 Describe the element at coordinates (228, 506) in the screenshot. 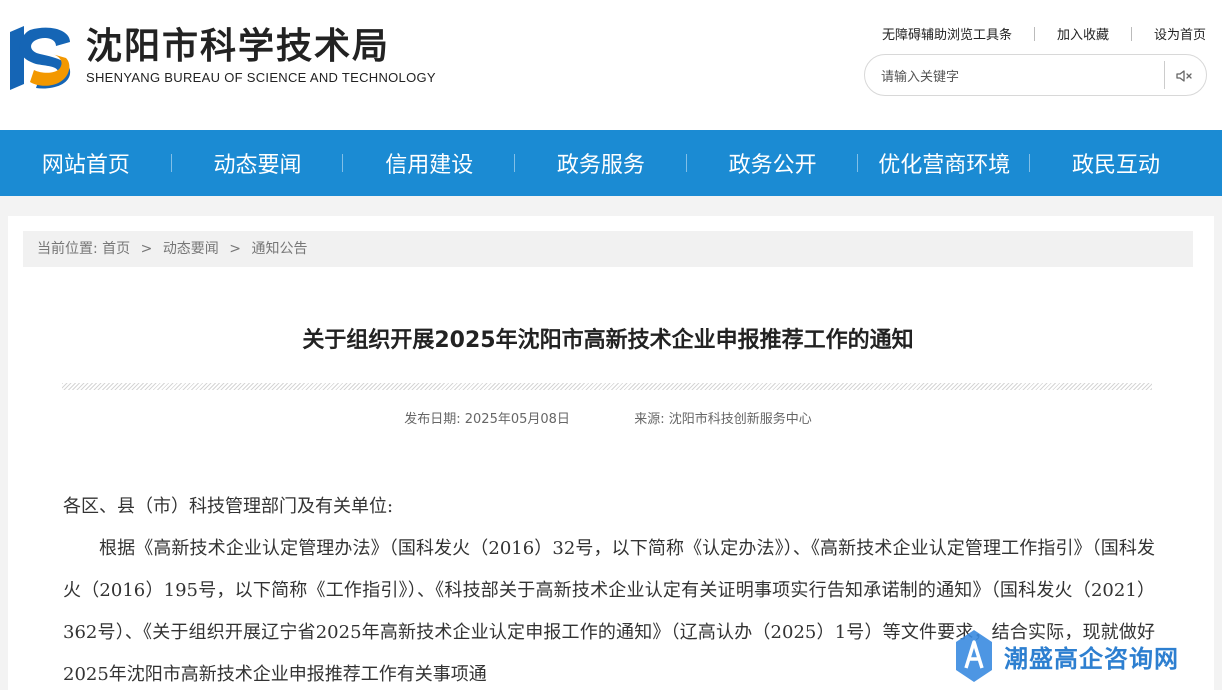

I see `salutation: 各区、县（市）科技管理部门及有关单位:` at that location.